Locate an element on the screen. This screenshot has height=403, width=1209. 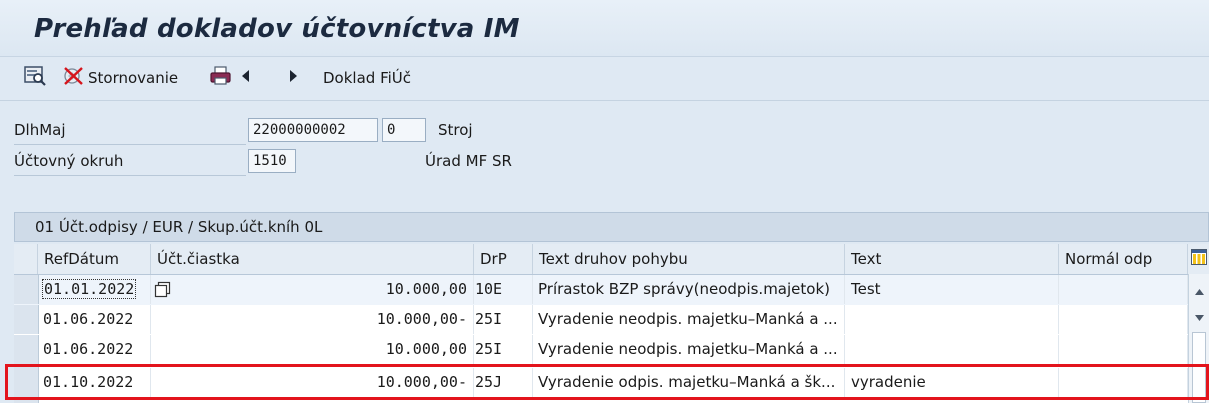
cell-refdatum-value: 01.01.2022 is located at coordinates (89, 289).